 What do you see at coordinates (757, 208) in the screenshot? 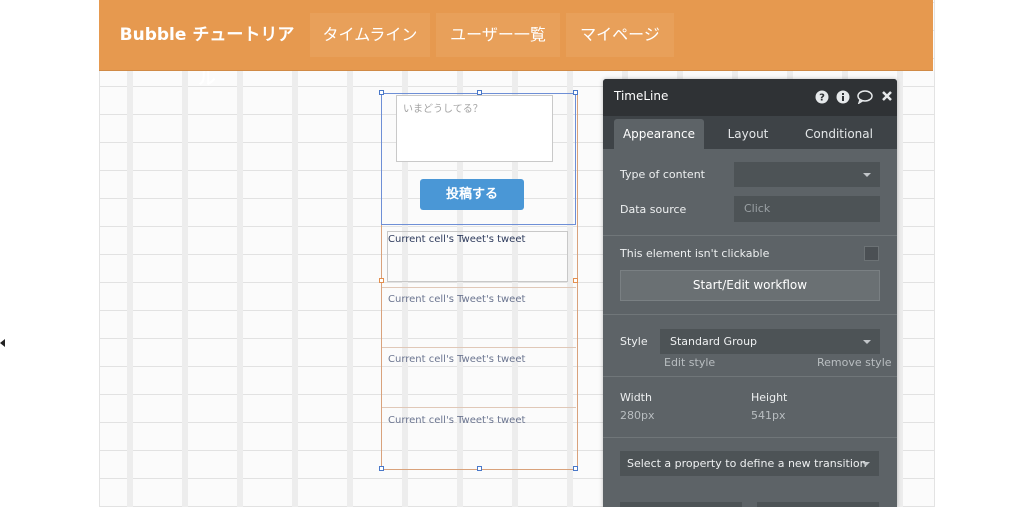
I see `data-source-value: Click` at bounding box center [757, 208].